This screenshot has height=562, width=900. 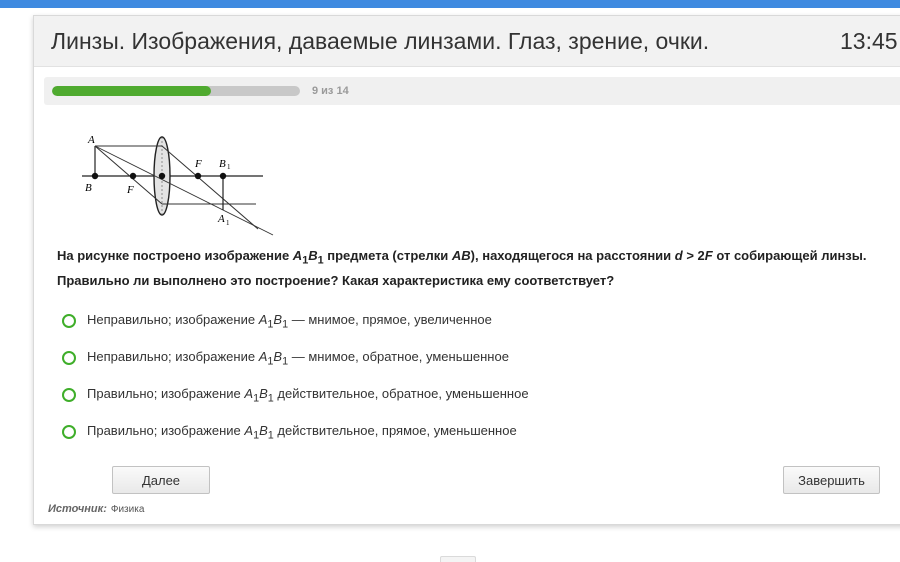 What do you see at coordinates (229, 167) in the screenshot?
I see `label-B1-sub: 1` at bounding box center [229, 167].